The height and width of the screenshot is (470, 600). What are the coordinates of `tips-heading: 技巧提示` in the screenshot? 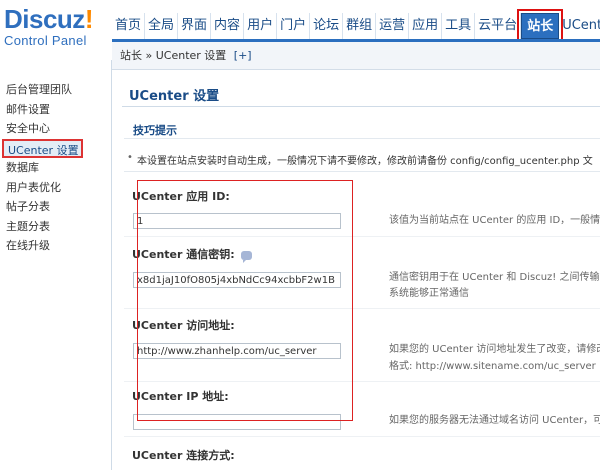 It's located at (155, 130).